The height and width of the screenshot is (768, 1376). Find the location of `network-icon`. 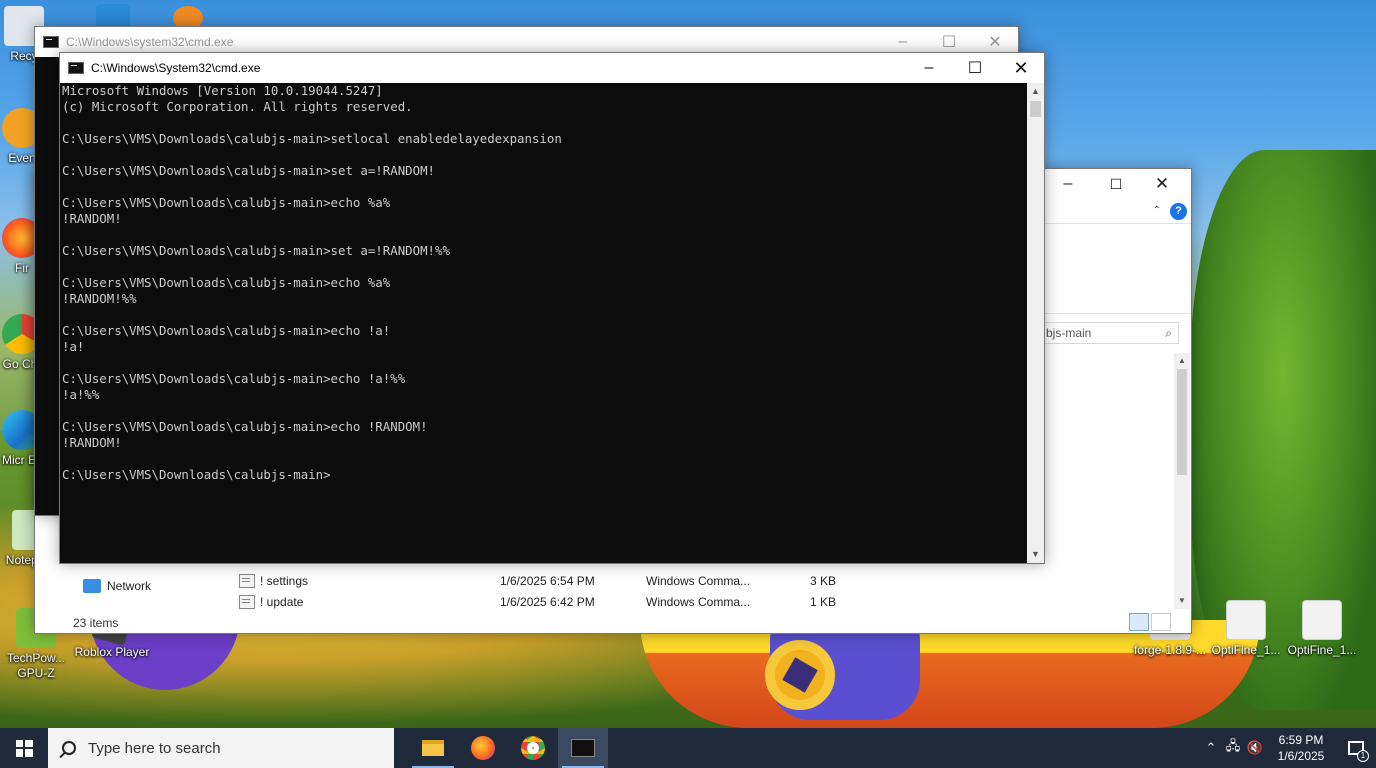

network-icon is located at coordinates (92, 586).